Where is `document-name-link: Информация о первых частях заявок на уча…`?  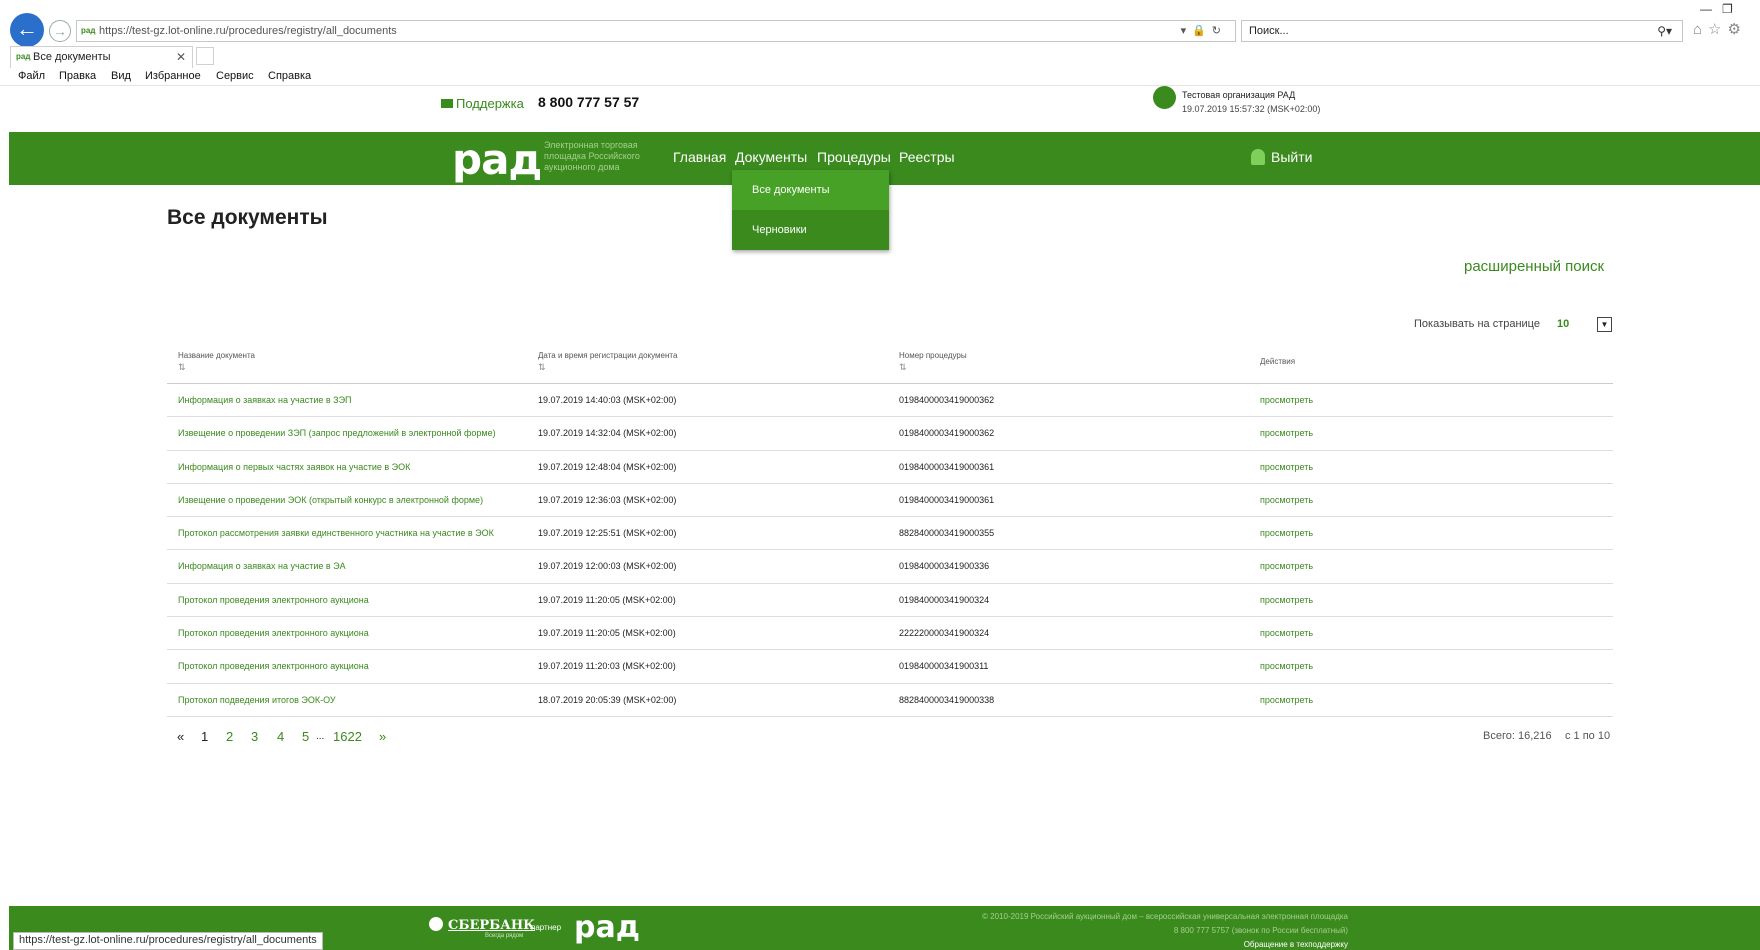
document-name-link: Информация о первых частях заявок на уча… is located at coordinates (294, 467).